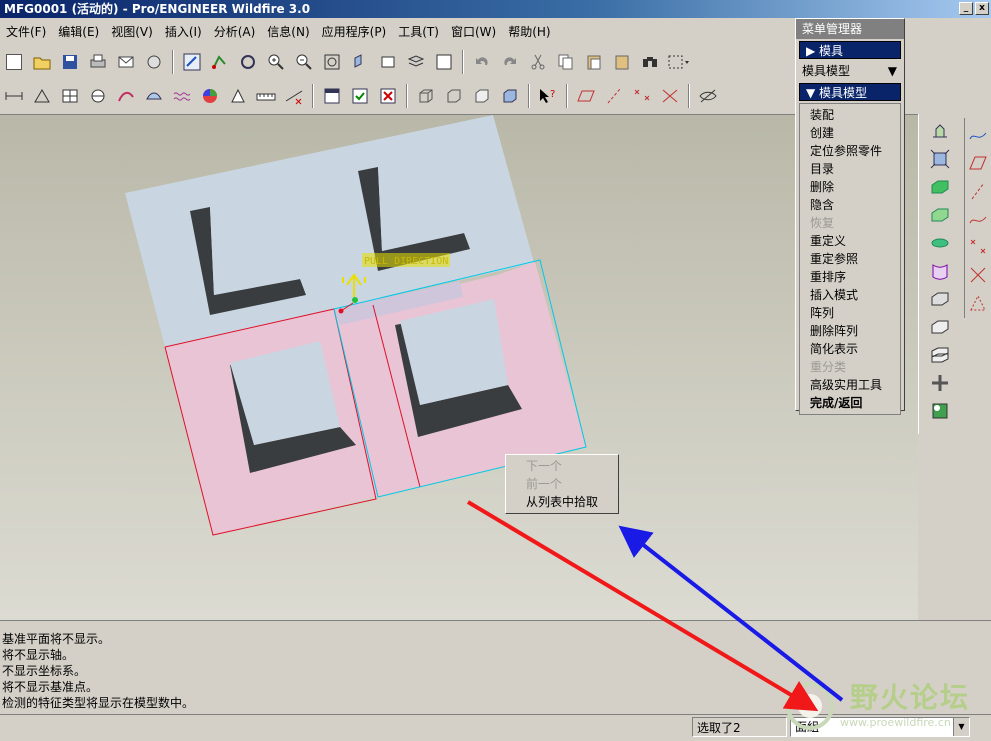 The image size is (991, 741). I want to click on menu-info: 信息(N), so click(288, 32).